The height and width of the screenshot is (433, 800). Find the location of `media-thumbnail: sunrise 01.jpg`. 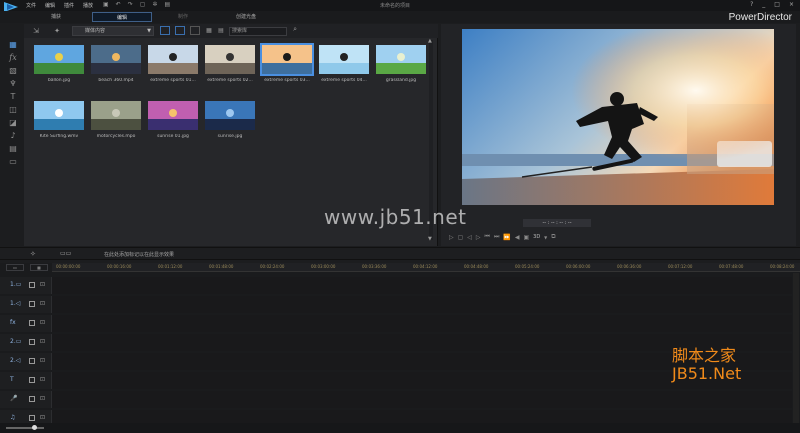

media-thumbnail: sunrise 01.jpg is located at coordinates (173, 120).